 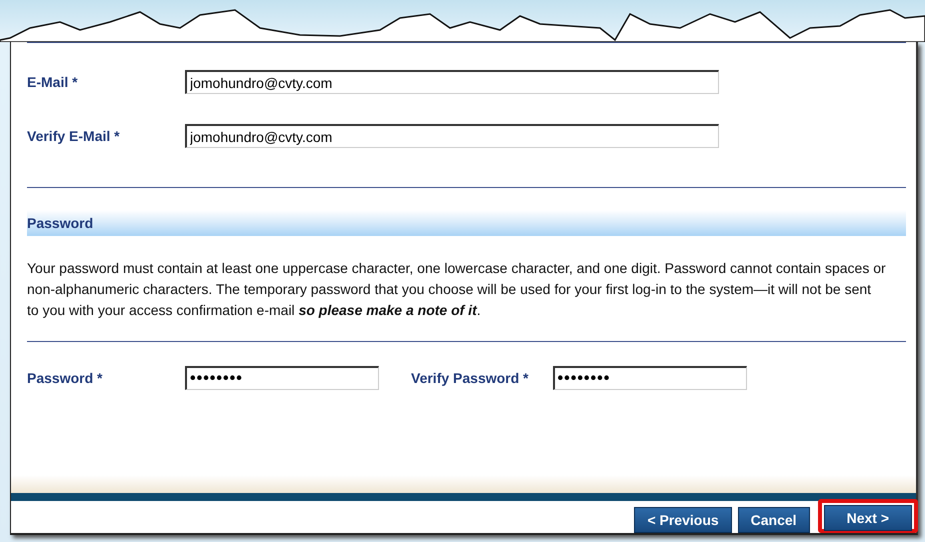 What do you see at coordinates (683, 520) in the screenshot?
I see `previous-button: < Previous` at bounding box center [683, 520].